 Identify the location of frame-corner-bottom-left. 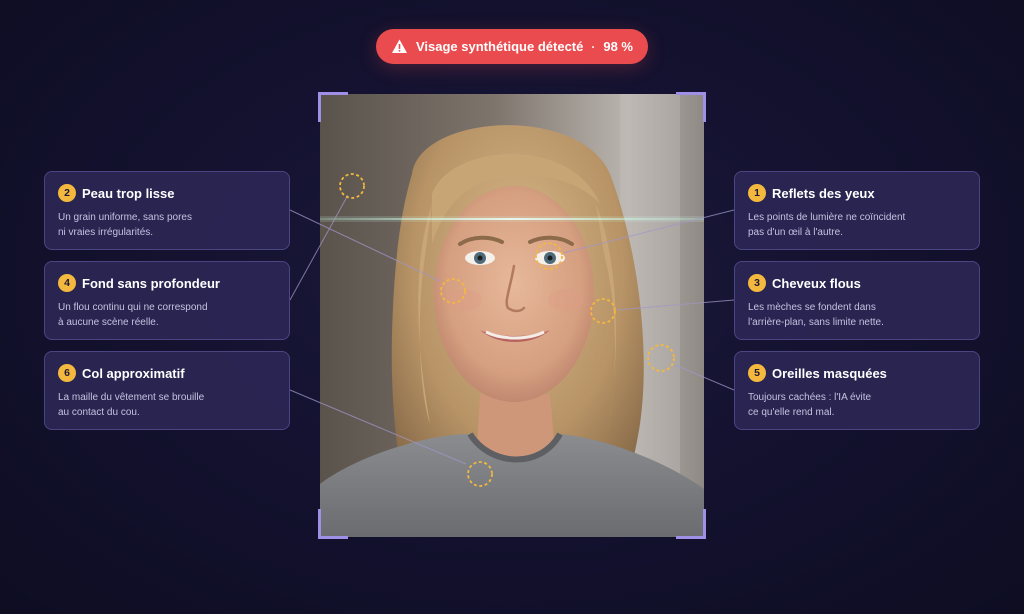
(333, 524).